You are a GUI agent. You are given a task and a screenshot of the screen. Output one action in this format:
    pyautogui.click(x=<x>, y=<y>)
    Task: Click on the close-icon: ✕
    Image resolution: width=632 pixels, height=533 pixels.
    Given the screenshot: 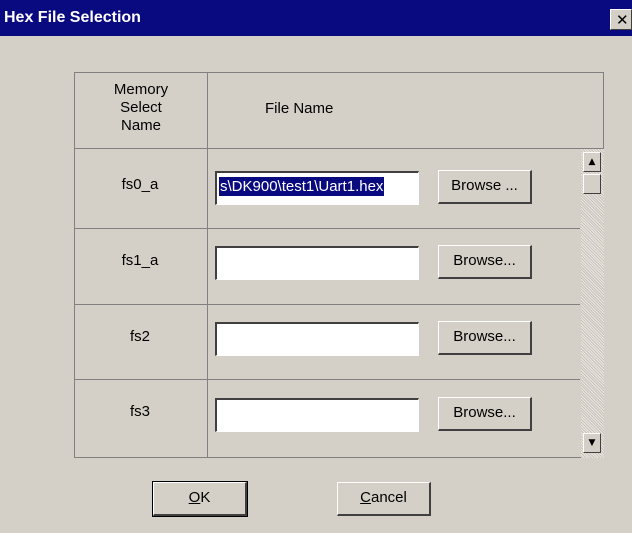 What is the action you would take?
    pyautogui.click(x=622, y=20)
    